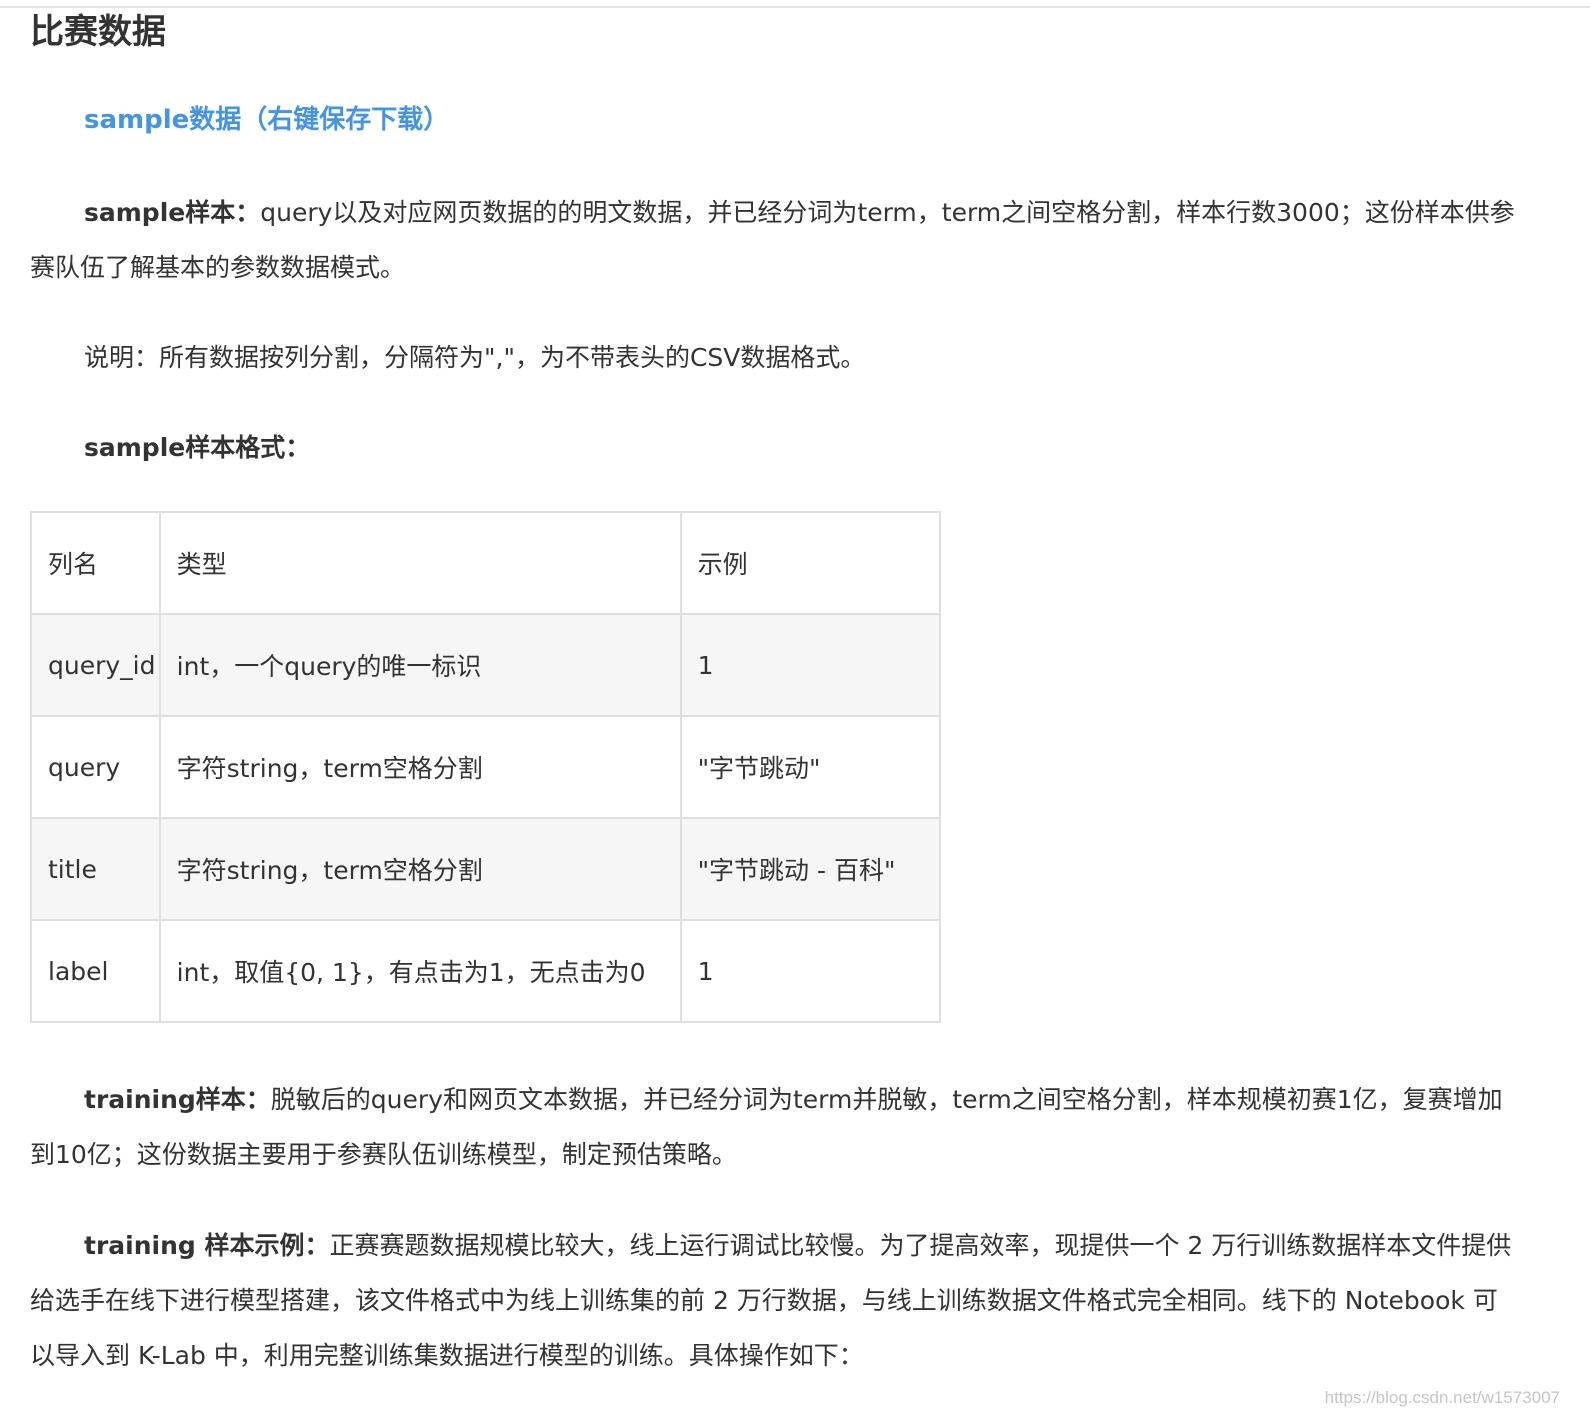 The height and width of the screenshot is (1416, 1590). I want to click on watermark: https://blog.csdn.net/w1573007, so click(1442, 1397).